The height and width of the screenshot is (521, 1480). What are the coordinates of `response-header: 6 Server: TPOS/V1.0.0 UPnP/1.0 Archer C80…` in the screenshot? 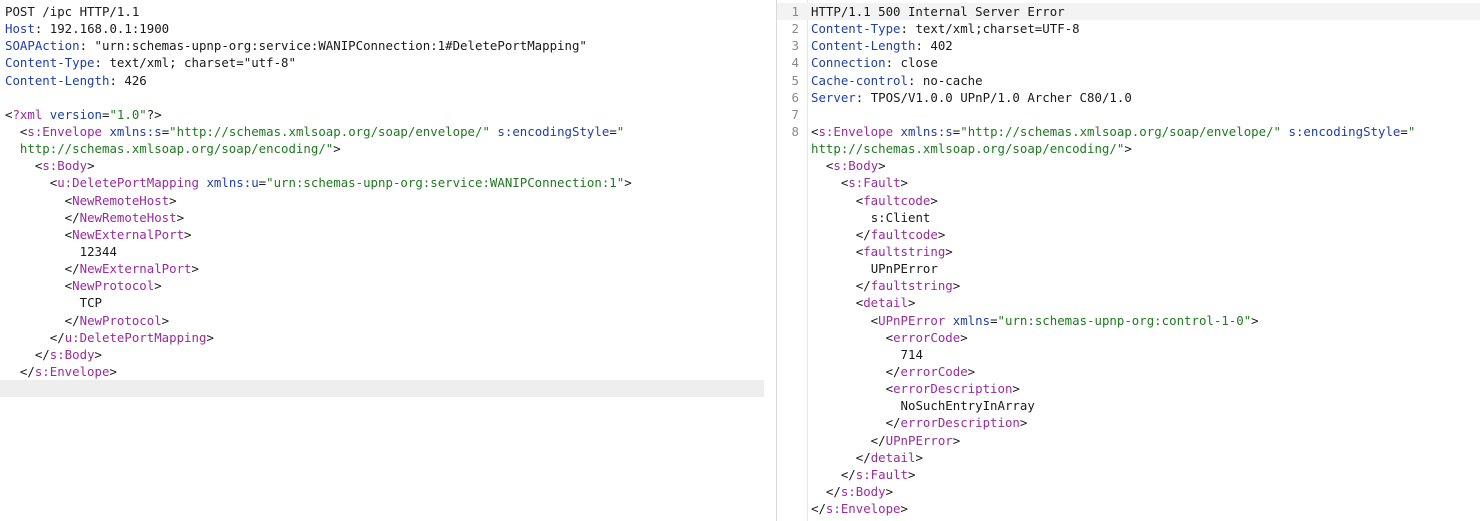 It's located at (1128, 97).